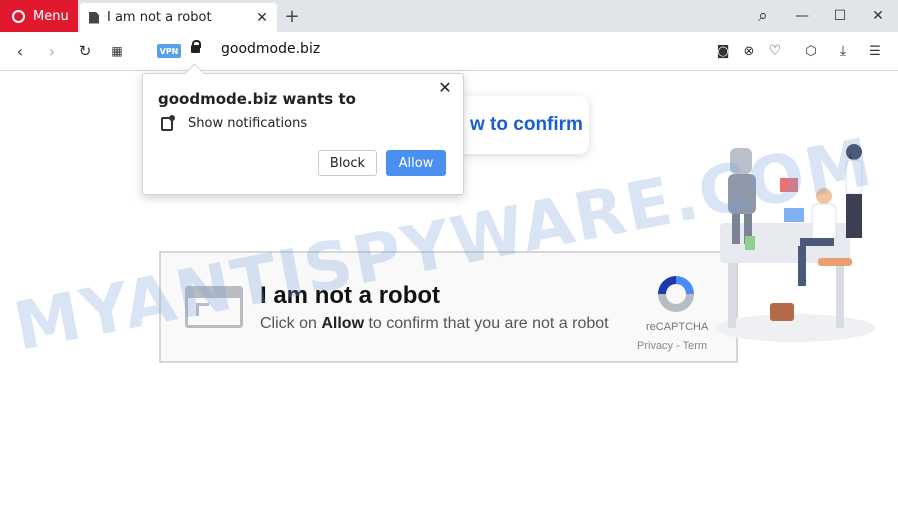 The height and width of the screenshot is (513, 898). What do you see at coordinates (676, 294) in the screenshot?
I see `recaptcha-logo-icon` at bounding box center [676, 294].